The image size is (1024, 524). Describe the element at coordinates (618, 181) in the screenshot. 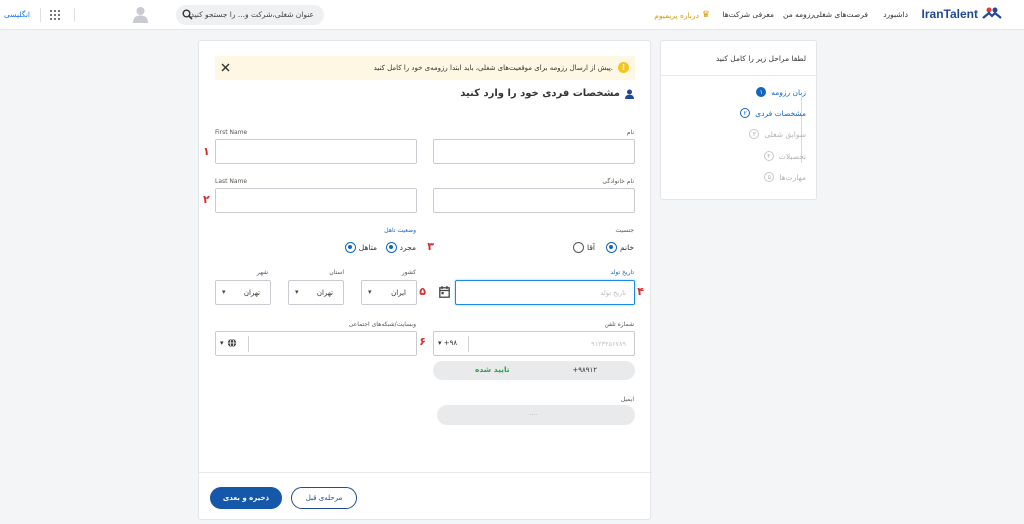

I see `last-name-fa-label: نام خانوادگی` at that location.